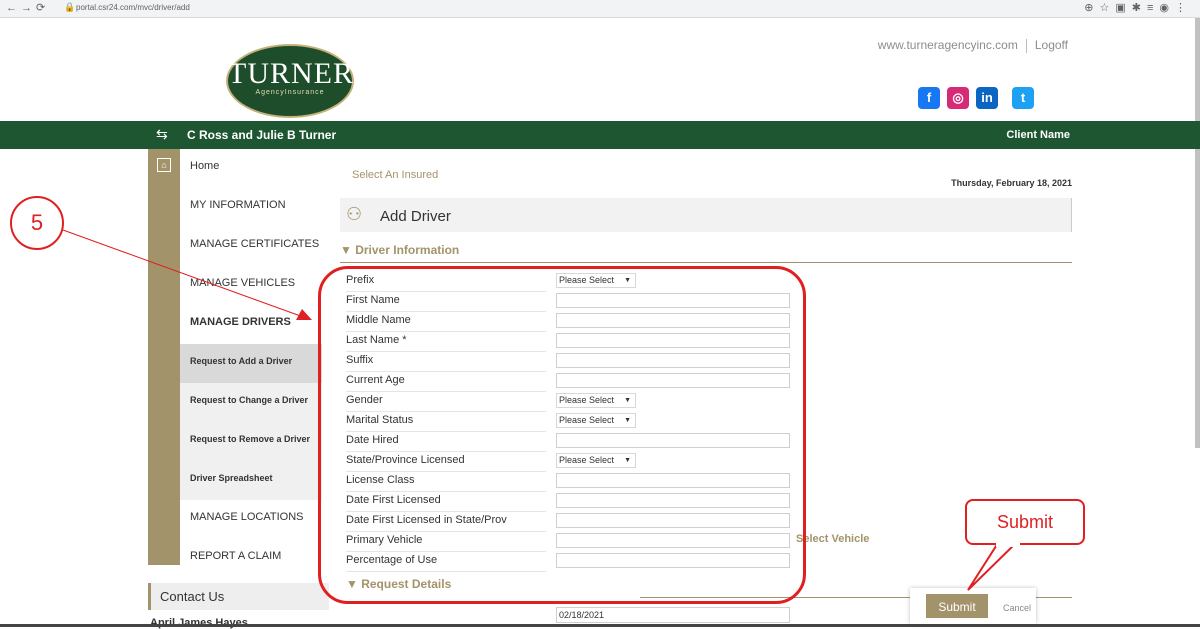 The height and width of the screenshot is (629, 1200). What do you see at coordinates (1025, 522) in the screenshot?
I see `submit-callout: Submit` at bounding box center [1025, 522].